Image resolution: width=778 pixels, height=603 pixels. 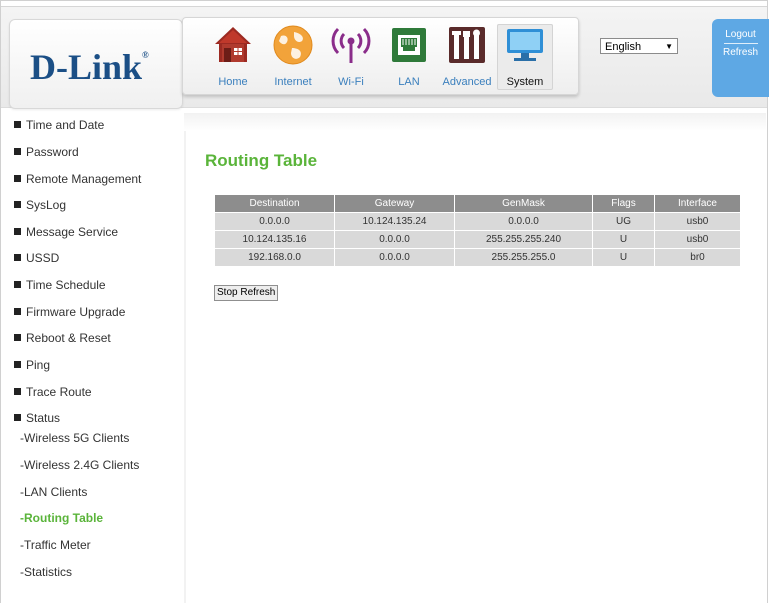 What do you see at coordinates (65, 125) in the screenshot?
I see `sidebar-item-label: Time and Date` at bounding box center [65, 125].